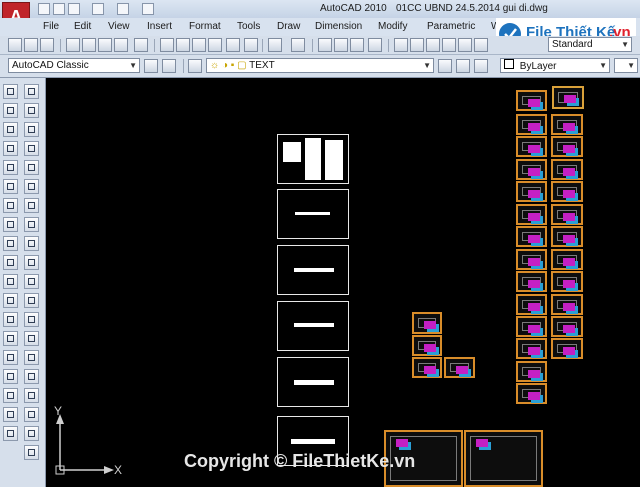 This screenshot has width=640, height=487. I want to click on properties-icon, so click(401, 45).